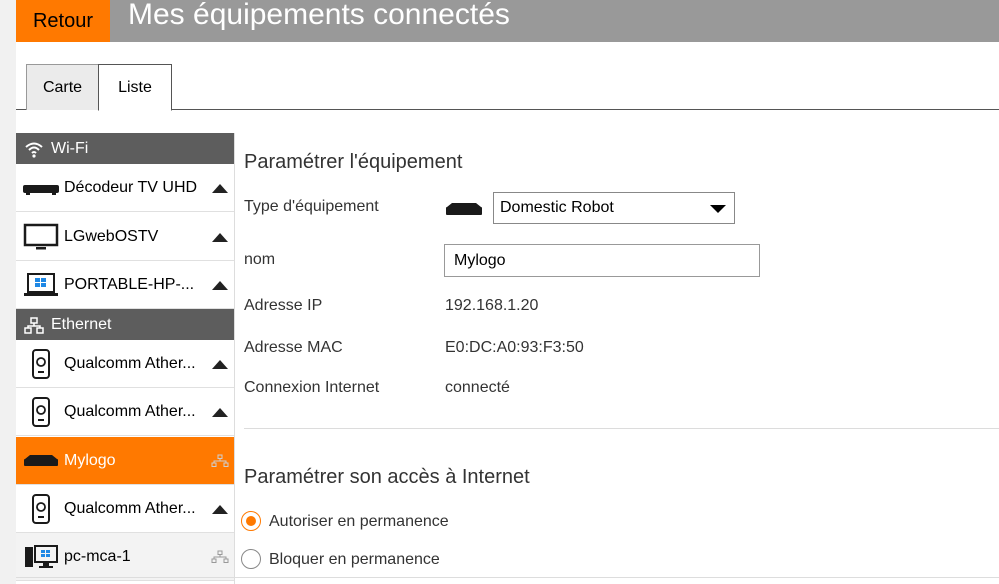  What do you see at coordinates (319, 15) in the screenshot?
I see `page-title: Mes équipements connectés` at bounding box center [319, 15].